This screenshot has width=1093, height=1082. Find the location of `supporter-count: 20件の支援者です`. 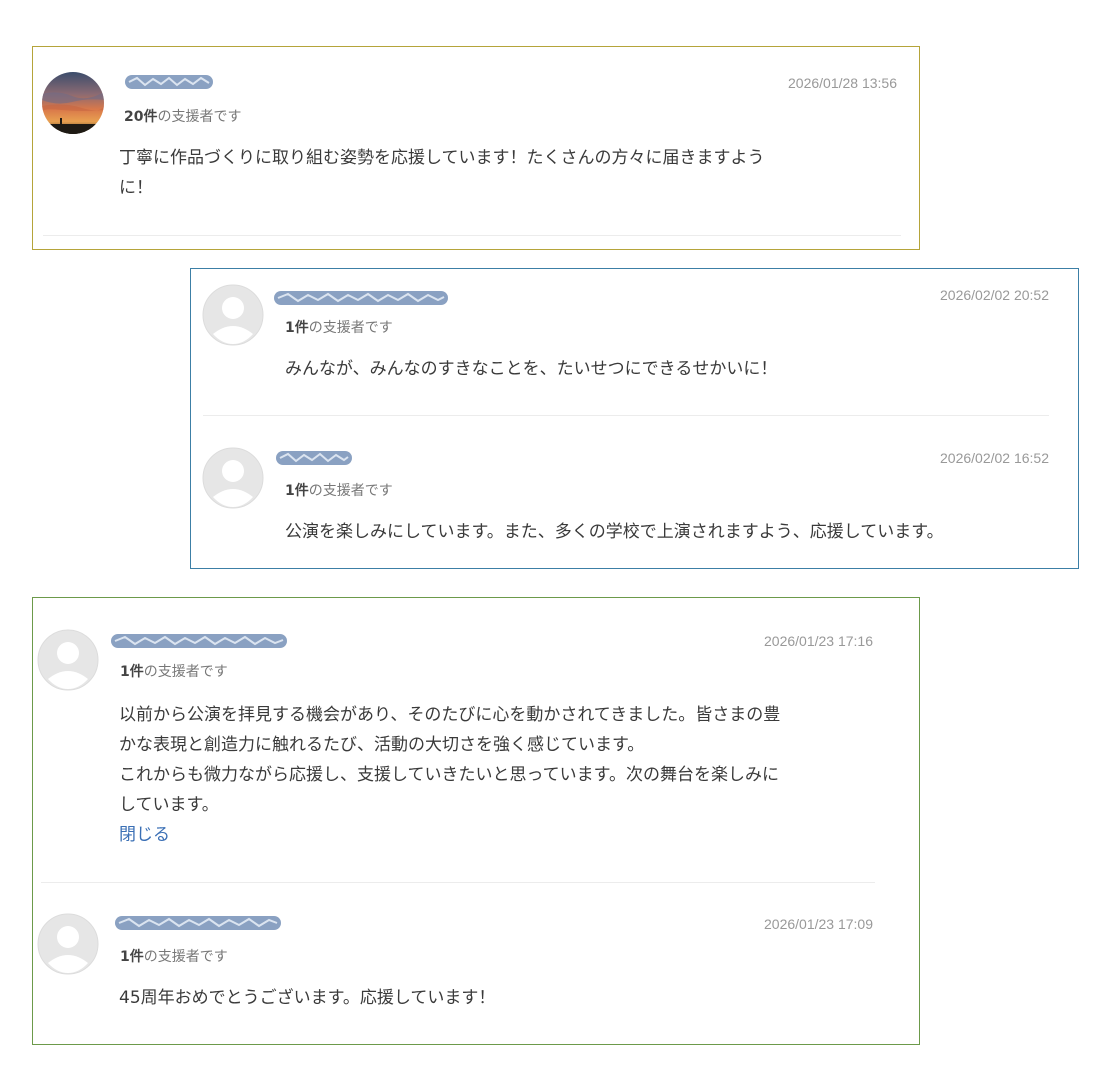

supporter-count: 20件の支援者です is located at coordinates (182, 116).